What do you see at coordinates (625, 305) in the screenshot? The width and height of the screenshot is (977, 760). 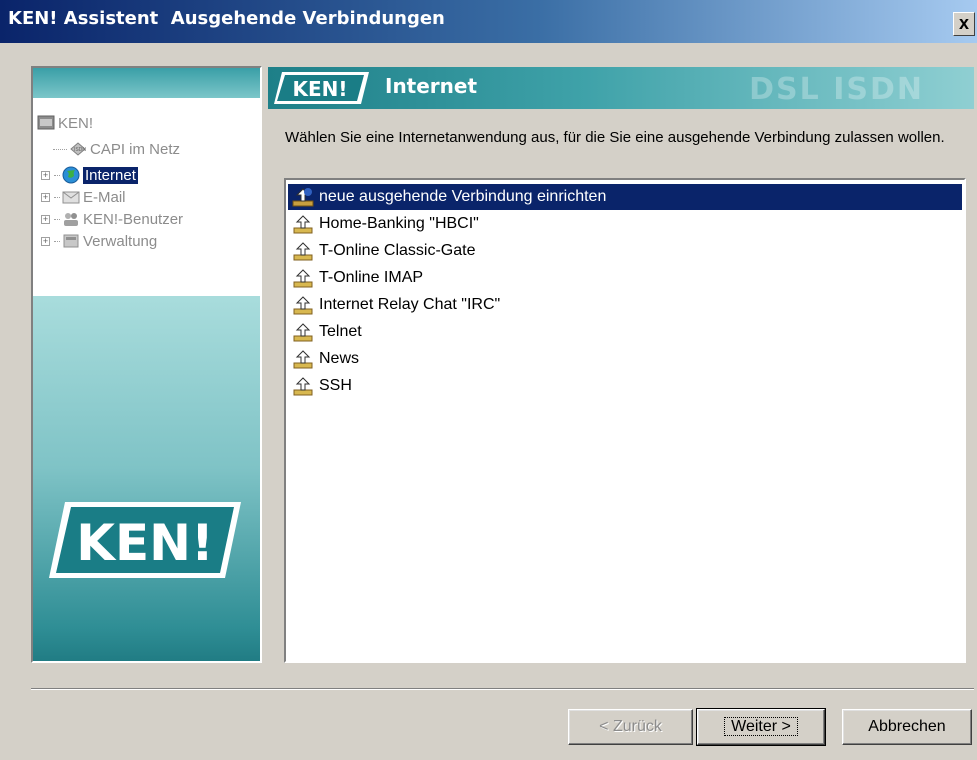 I see `list-item-irc: Internet Relay Chat "IRC"` at bounding box center [625, 305].